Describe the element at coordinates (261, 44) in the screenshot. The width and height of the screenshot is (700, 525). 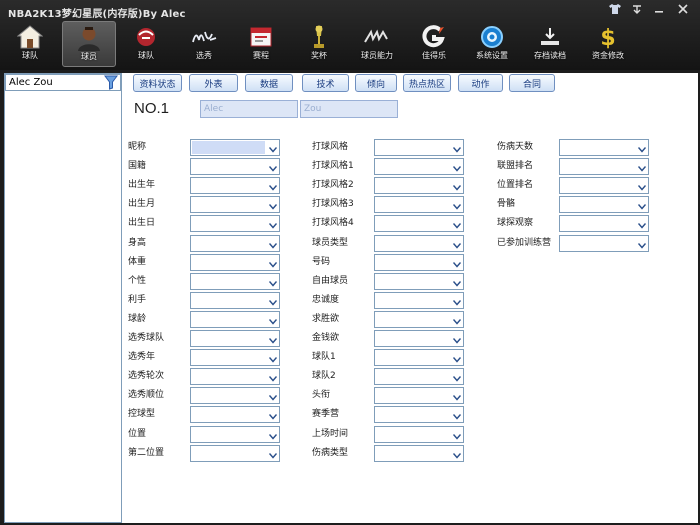
I see `toolbar-button-schedule: 赛程` at that location.